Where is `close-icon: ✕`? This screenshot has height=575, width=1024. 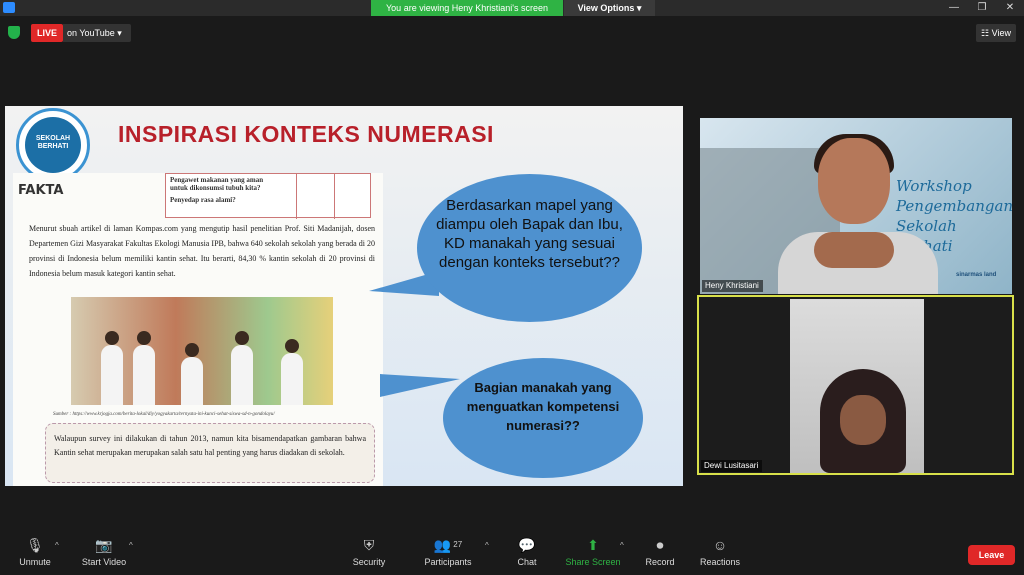
close-icon: ✕ is located at coordinates (1010, 8).